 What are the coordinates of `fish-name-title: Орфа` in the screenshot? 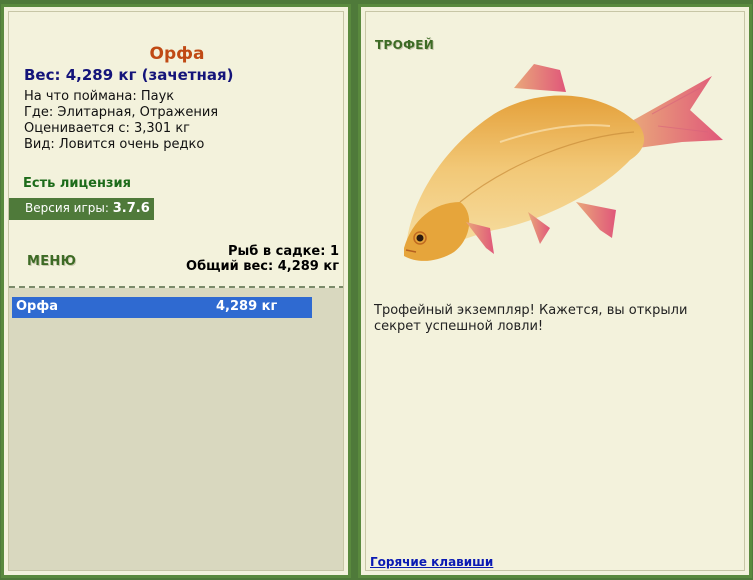 It's located at (177, 54).